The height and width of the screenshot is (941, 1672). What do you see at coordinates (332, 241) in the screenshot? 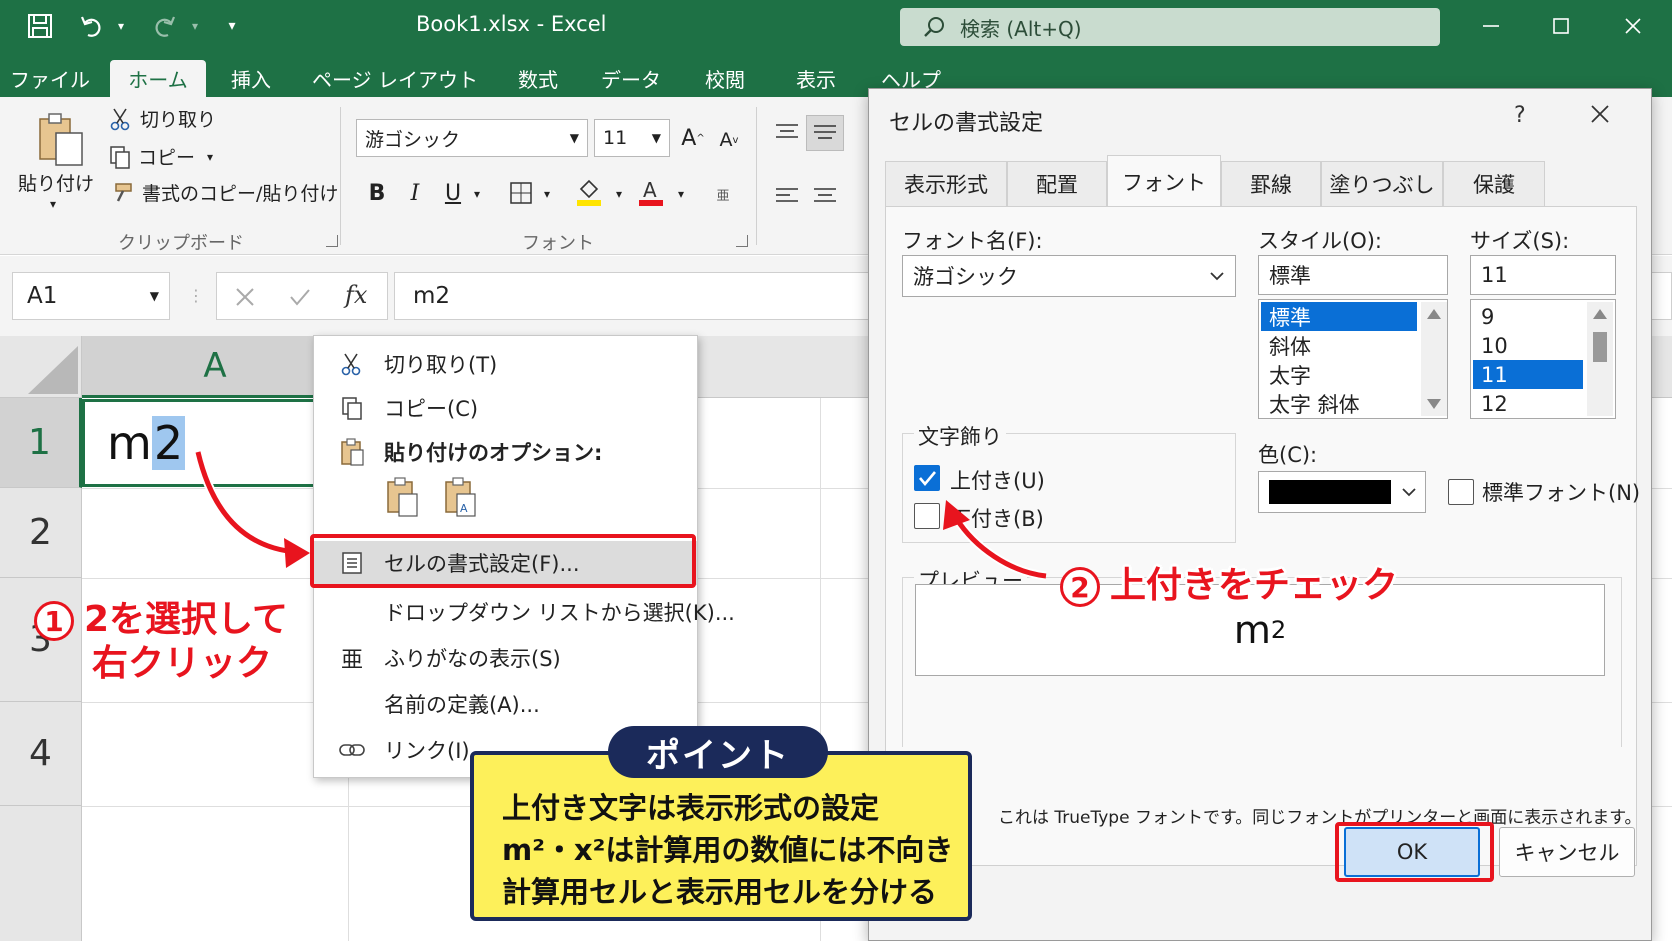
I see `clipboard-launcher-icon` at bounding box center [332, 241].